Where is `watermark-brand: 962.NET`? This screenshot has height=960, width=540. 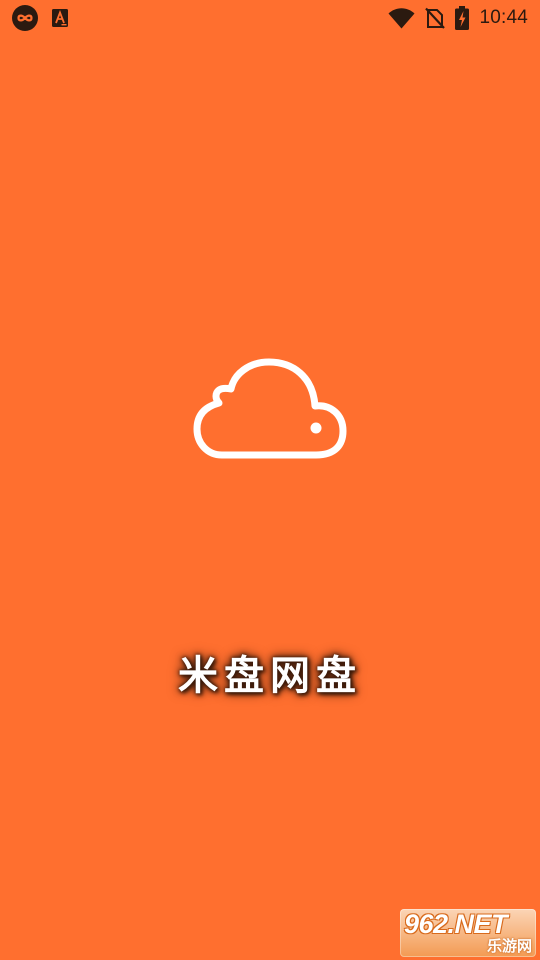
watermark-brand: 962.NET is located at coordinates (456, 924).